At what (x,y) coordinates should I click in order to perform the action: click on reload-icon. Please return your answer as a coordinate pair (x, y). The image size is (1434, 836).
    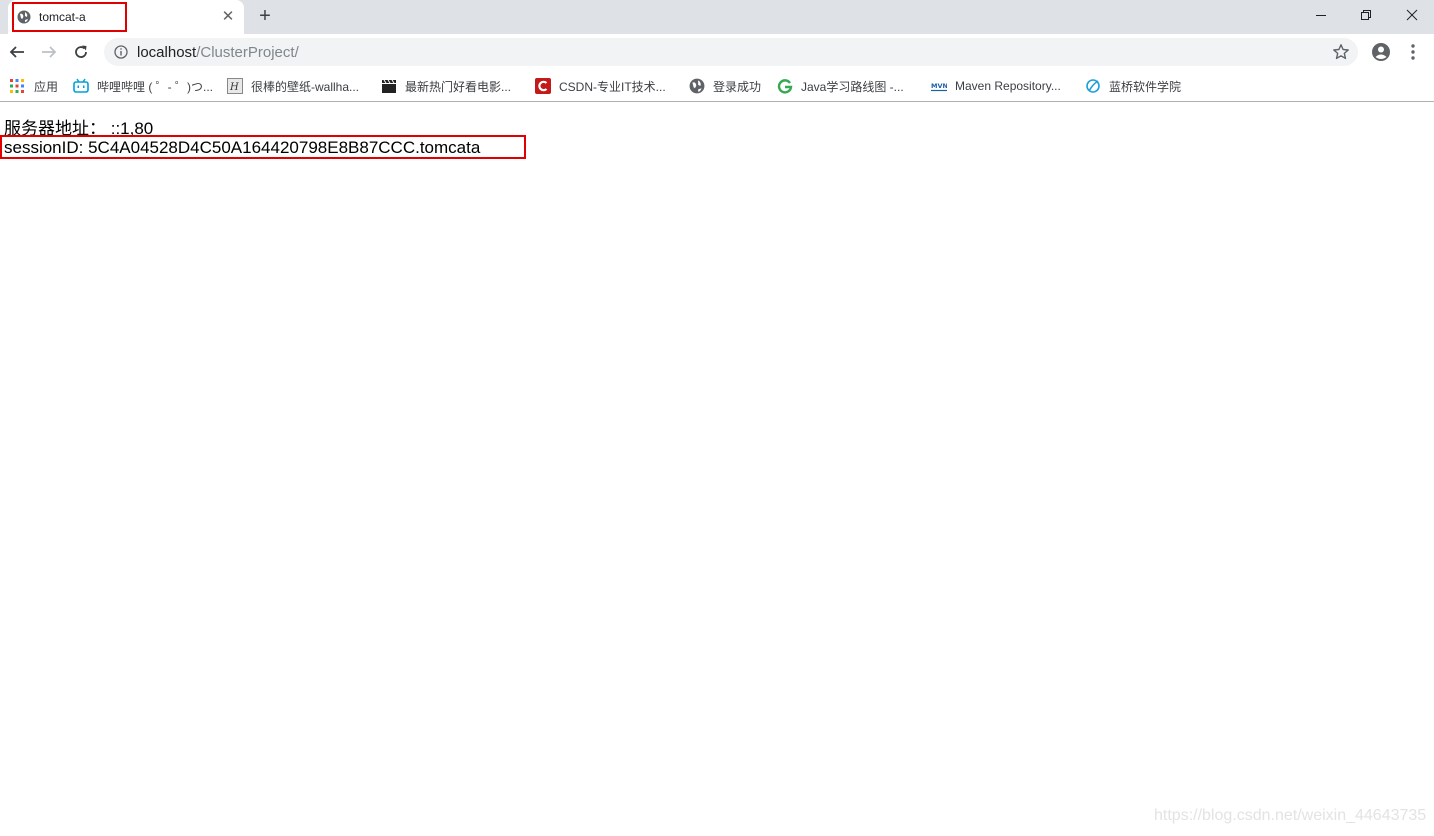
    Looking at the image, I should click on (81, 51).